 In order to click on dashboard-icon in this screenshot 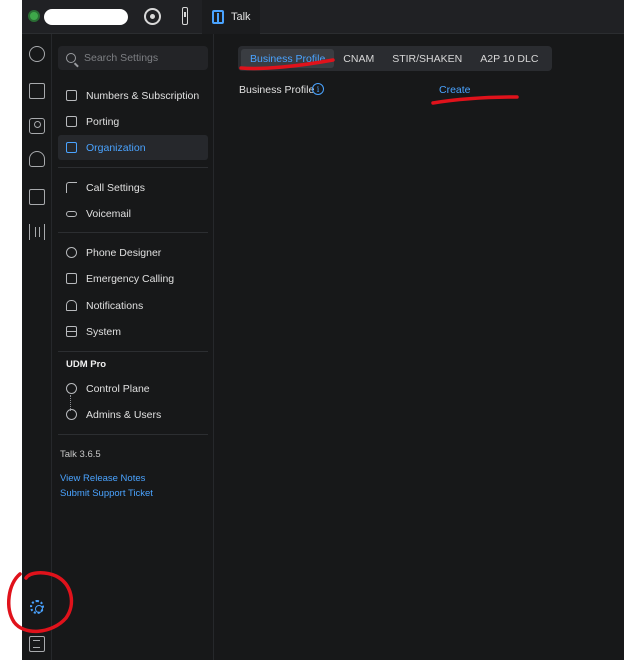, I will do `click(37, 54)`.